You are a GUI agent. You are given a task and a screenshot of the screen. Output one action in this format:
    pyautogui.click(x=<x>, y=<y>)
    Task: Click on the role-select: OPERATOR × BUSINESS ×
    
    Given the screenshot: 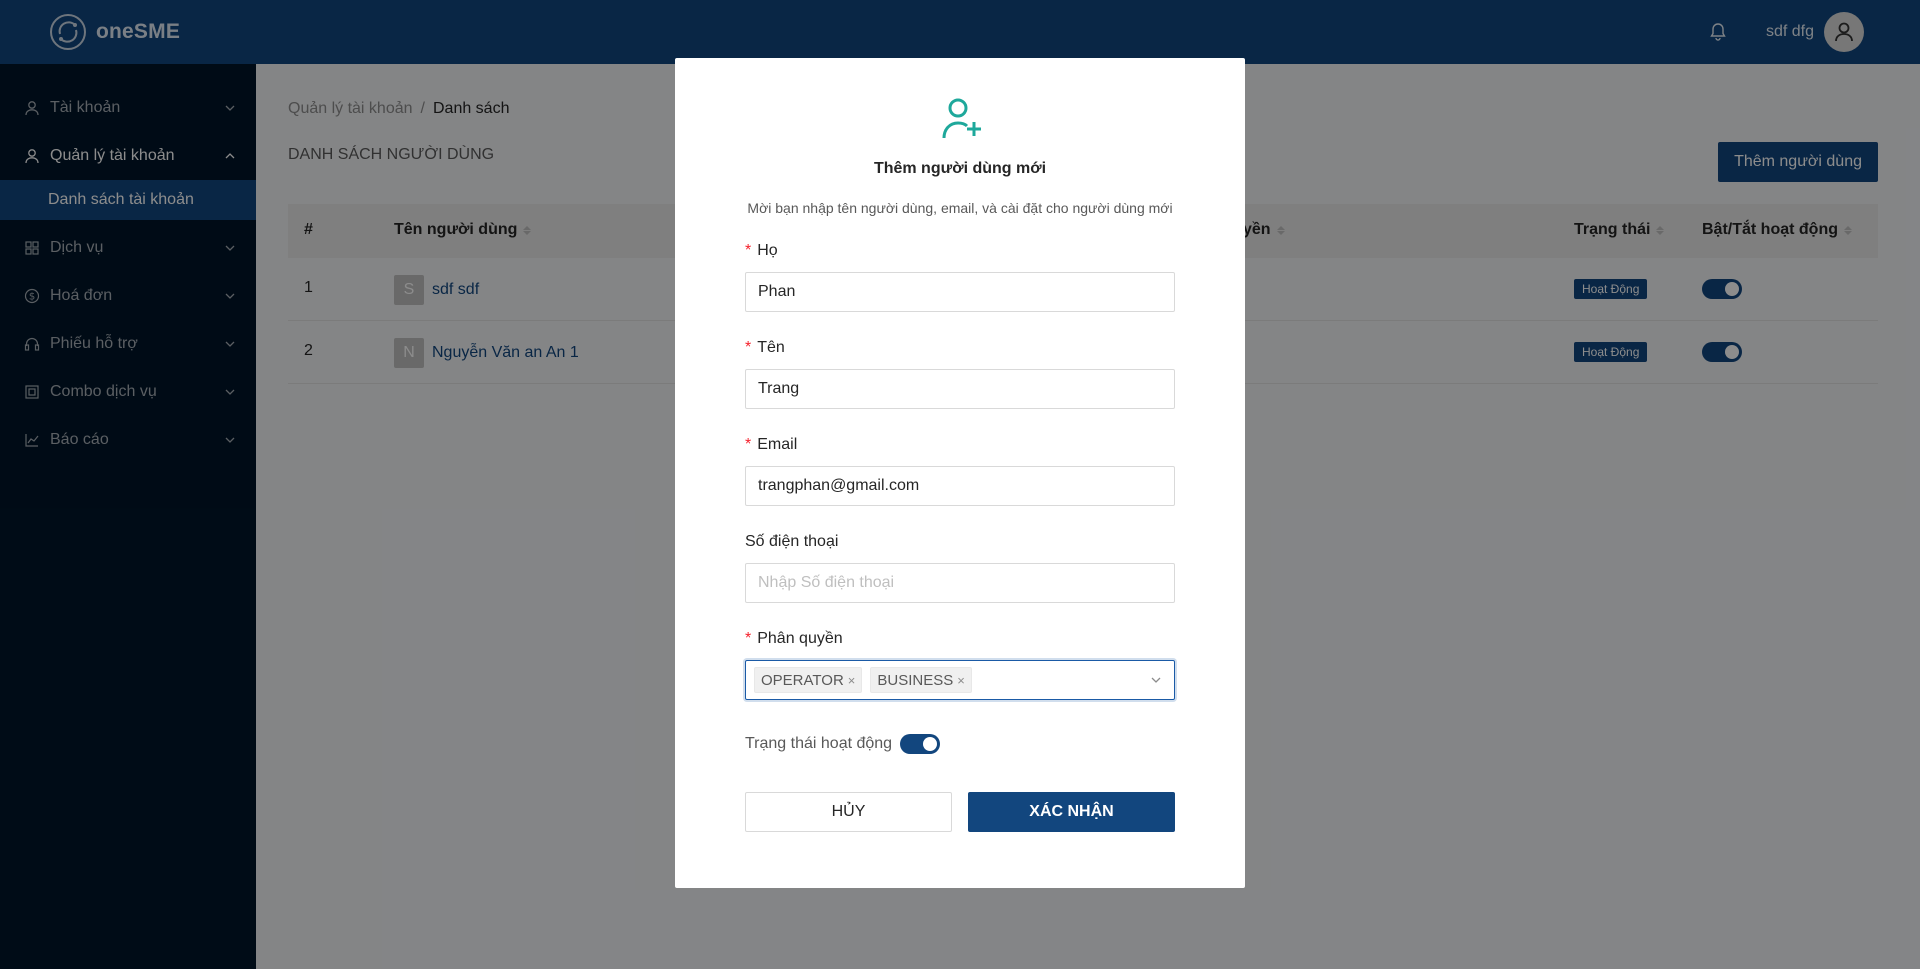 What is the action you would take?
    pyautogui.click(x=960, y=680)
    